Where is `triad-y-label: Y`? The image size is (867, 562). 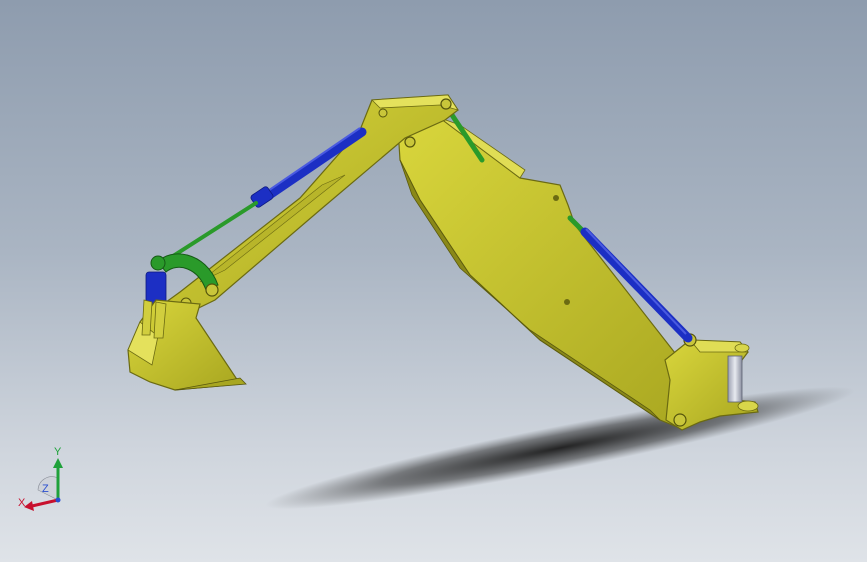 triad-y-label: Y is located at coordinates (58, 452).